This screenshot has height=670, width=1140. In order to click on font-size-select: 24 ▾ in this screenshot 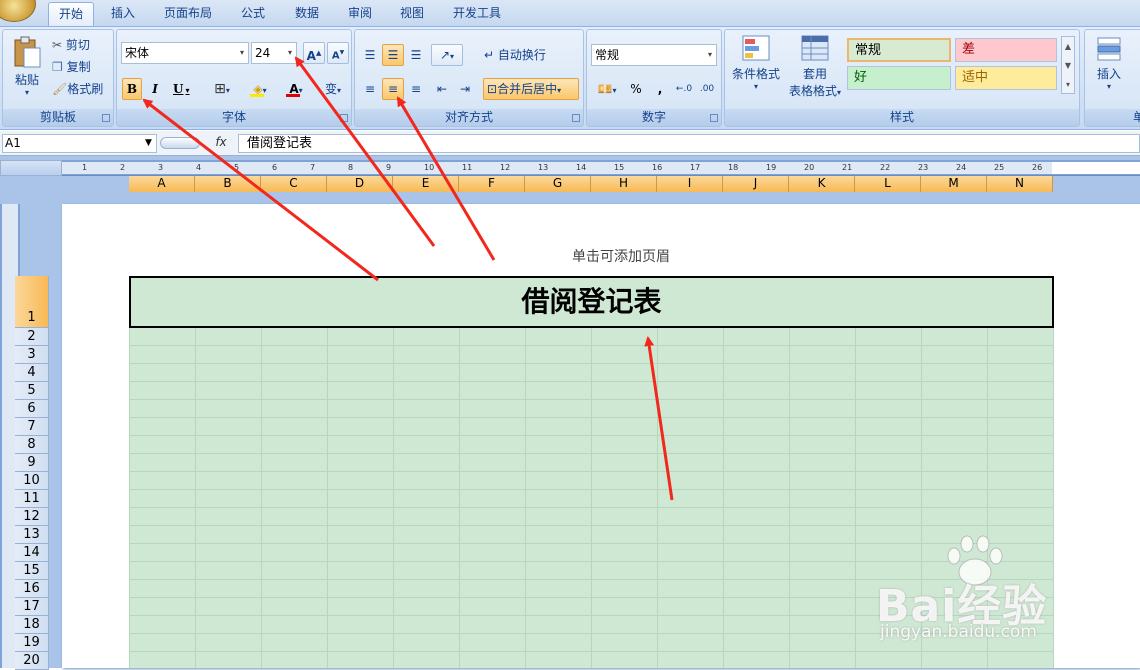, I will do `click(274, 53)`.